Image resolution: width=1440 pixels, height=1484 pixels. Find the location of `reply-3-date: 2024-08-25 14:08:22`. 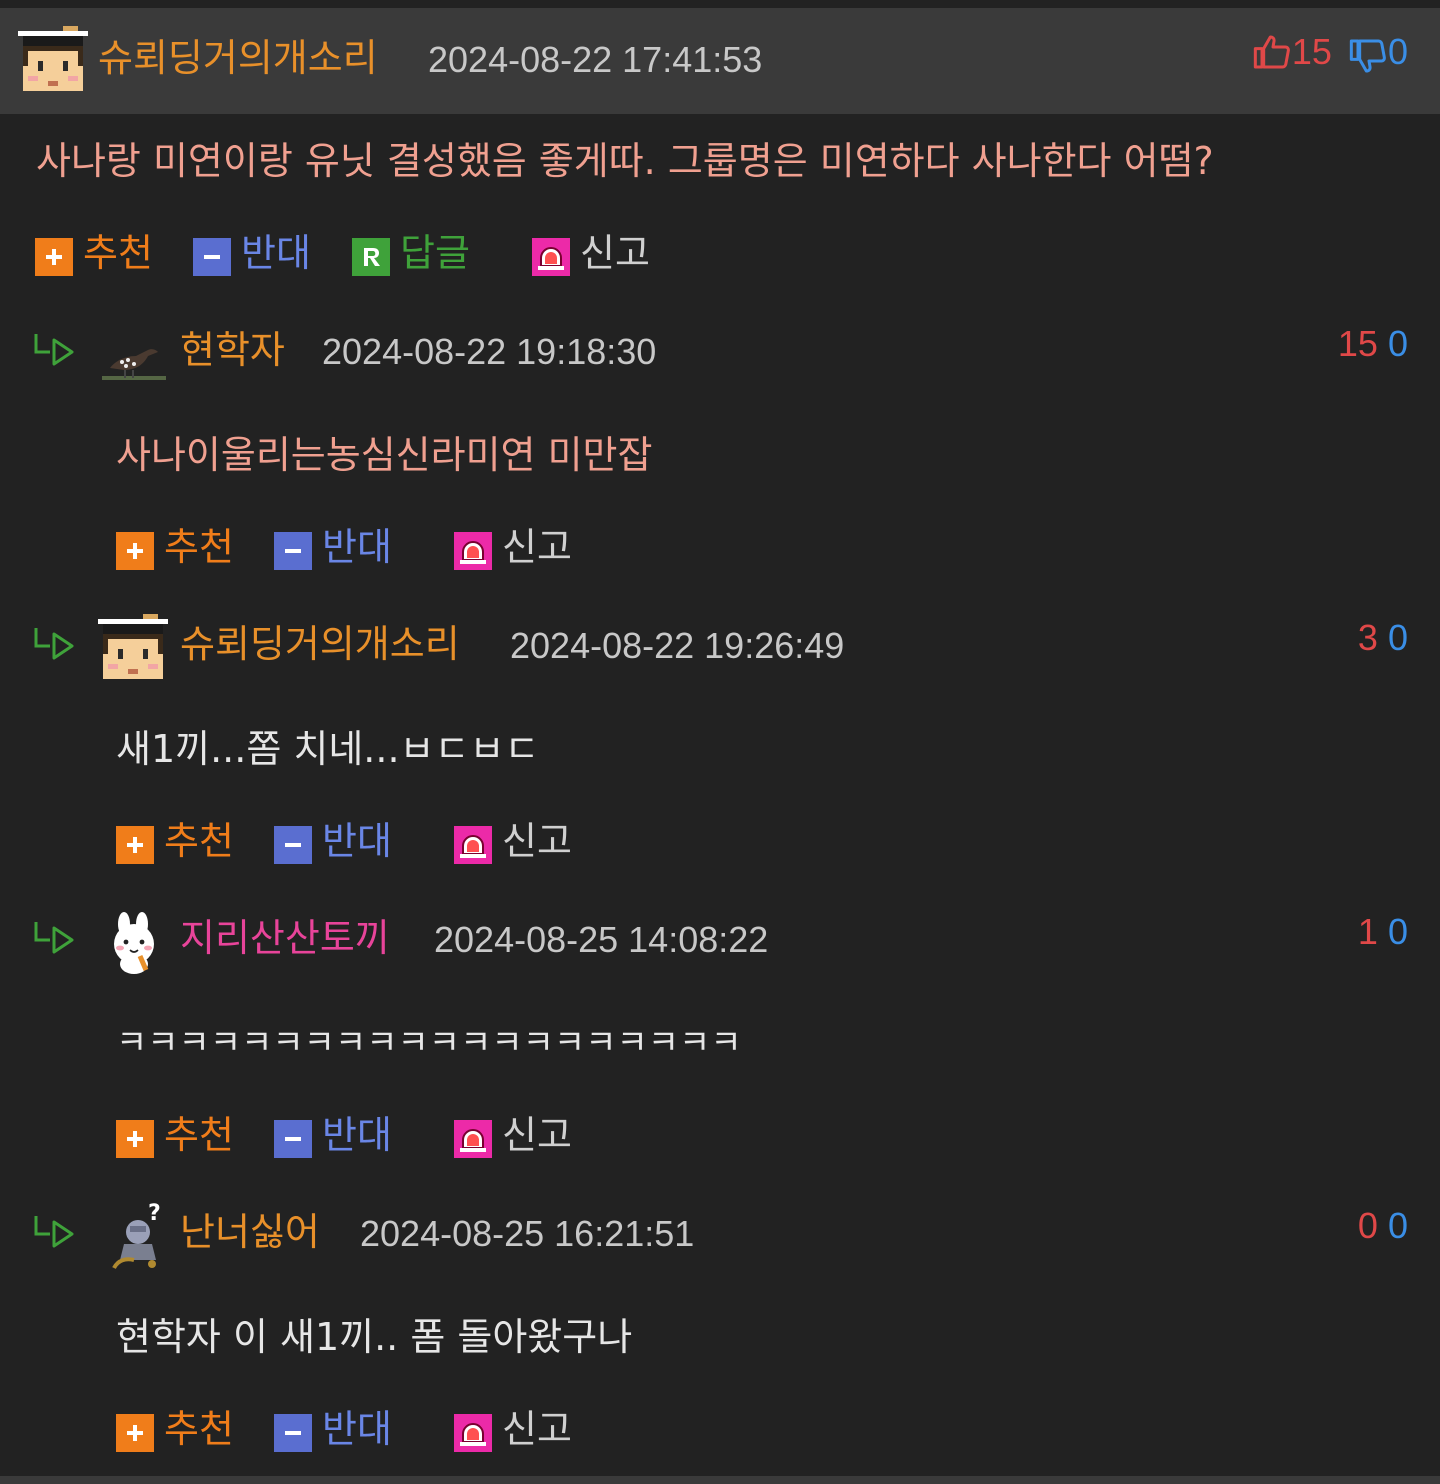

reply-3-date: 2024-08-25 14:08:22 is located at coordinates (601, 939).